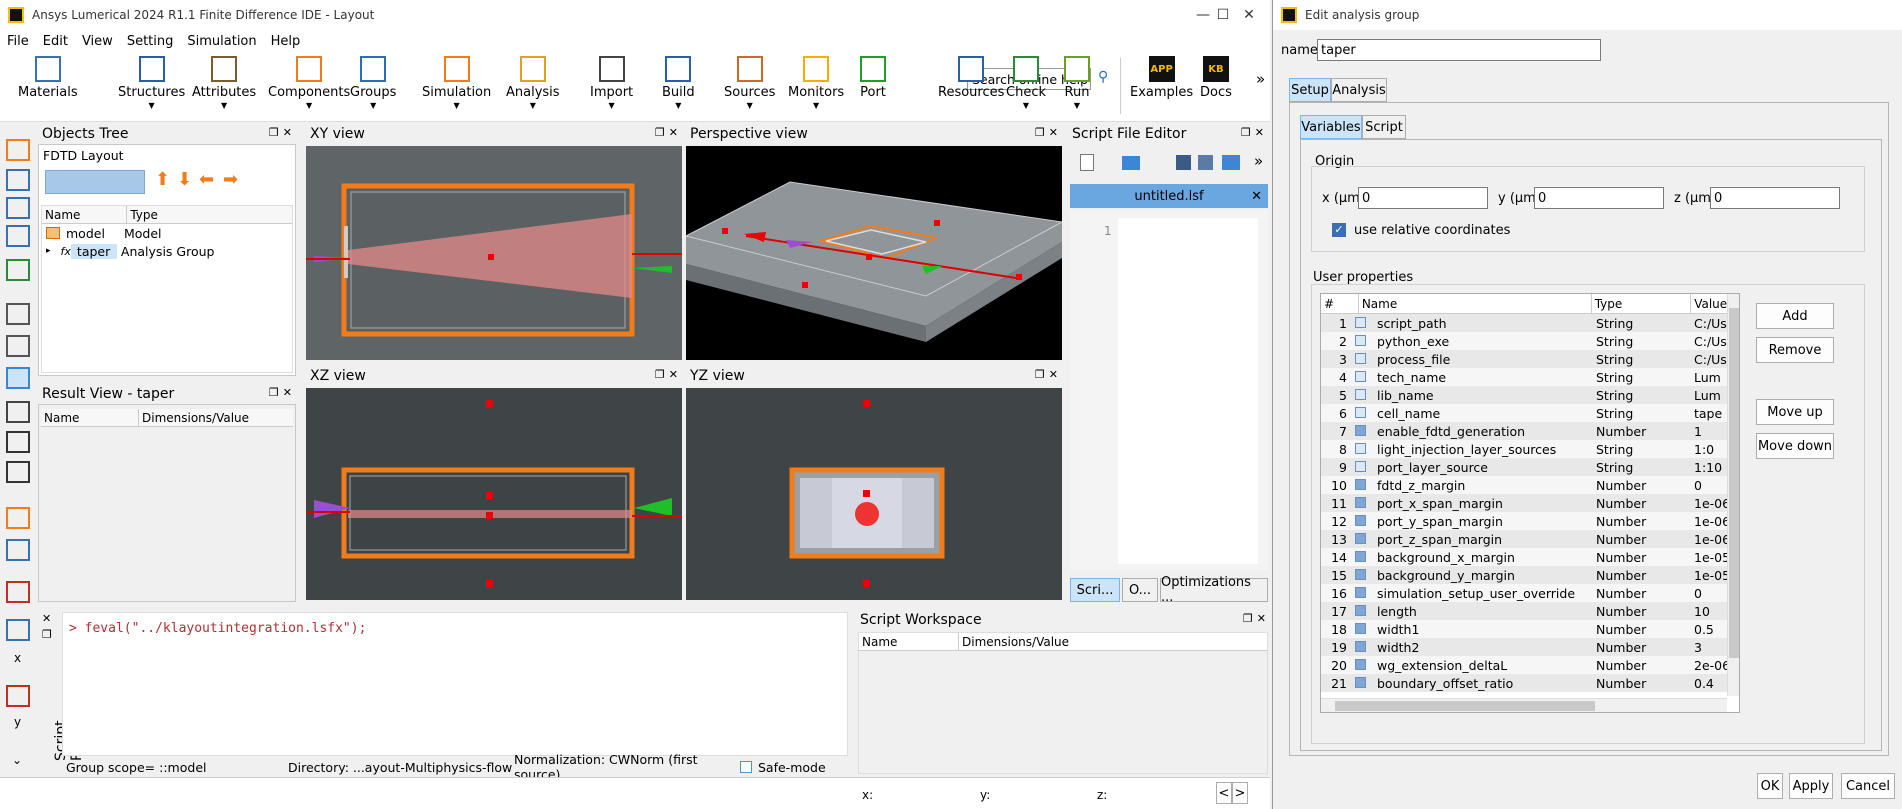 The height and width of the screenshot is (809, 1902). What do you see at coordinates (18, 270) in the screenshot?
I see `trash-icon` at bounding box center [18, 270].